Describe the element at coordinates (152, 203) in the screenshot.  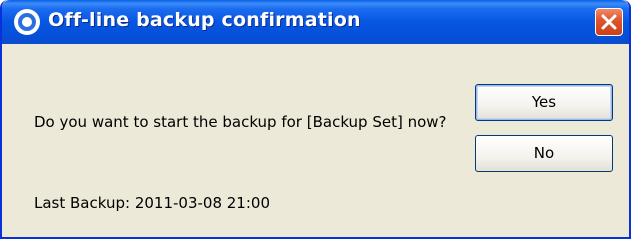
I see `last-backup-text: Last Backup: 2011-03-08 21:00` at that location.